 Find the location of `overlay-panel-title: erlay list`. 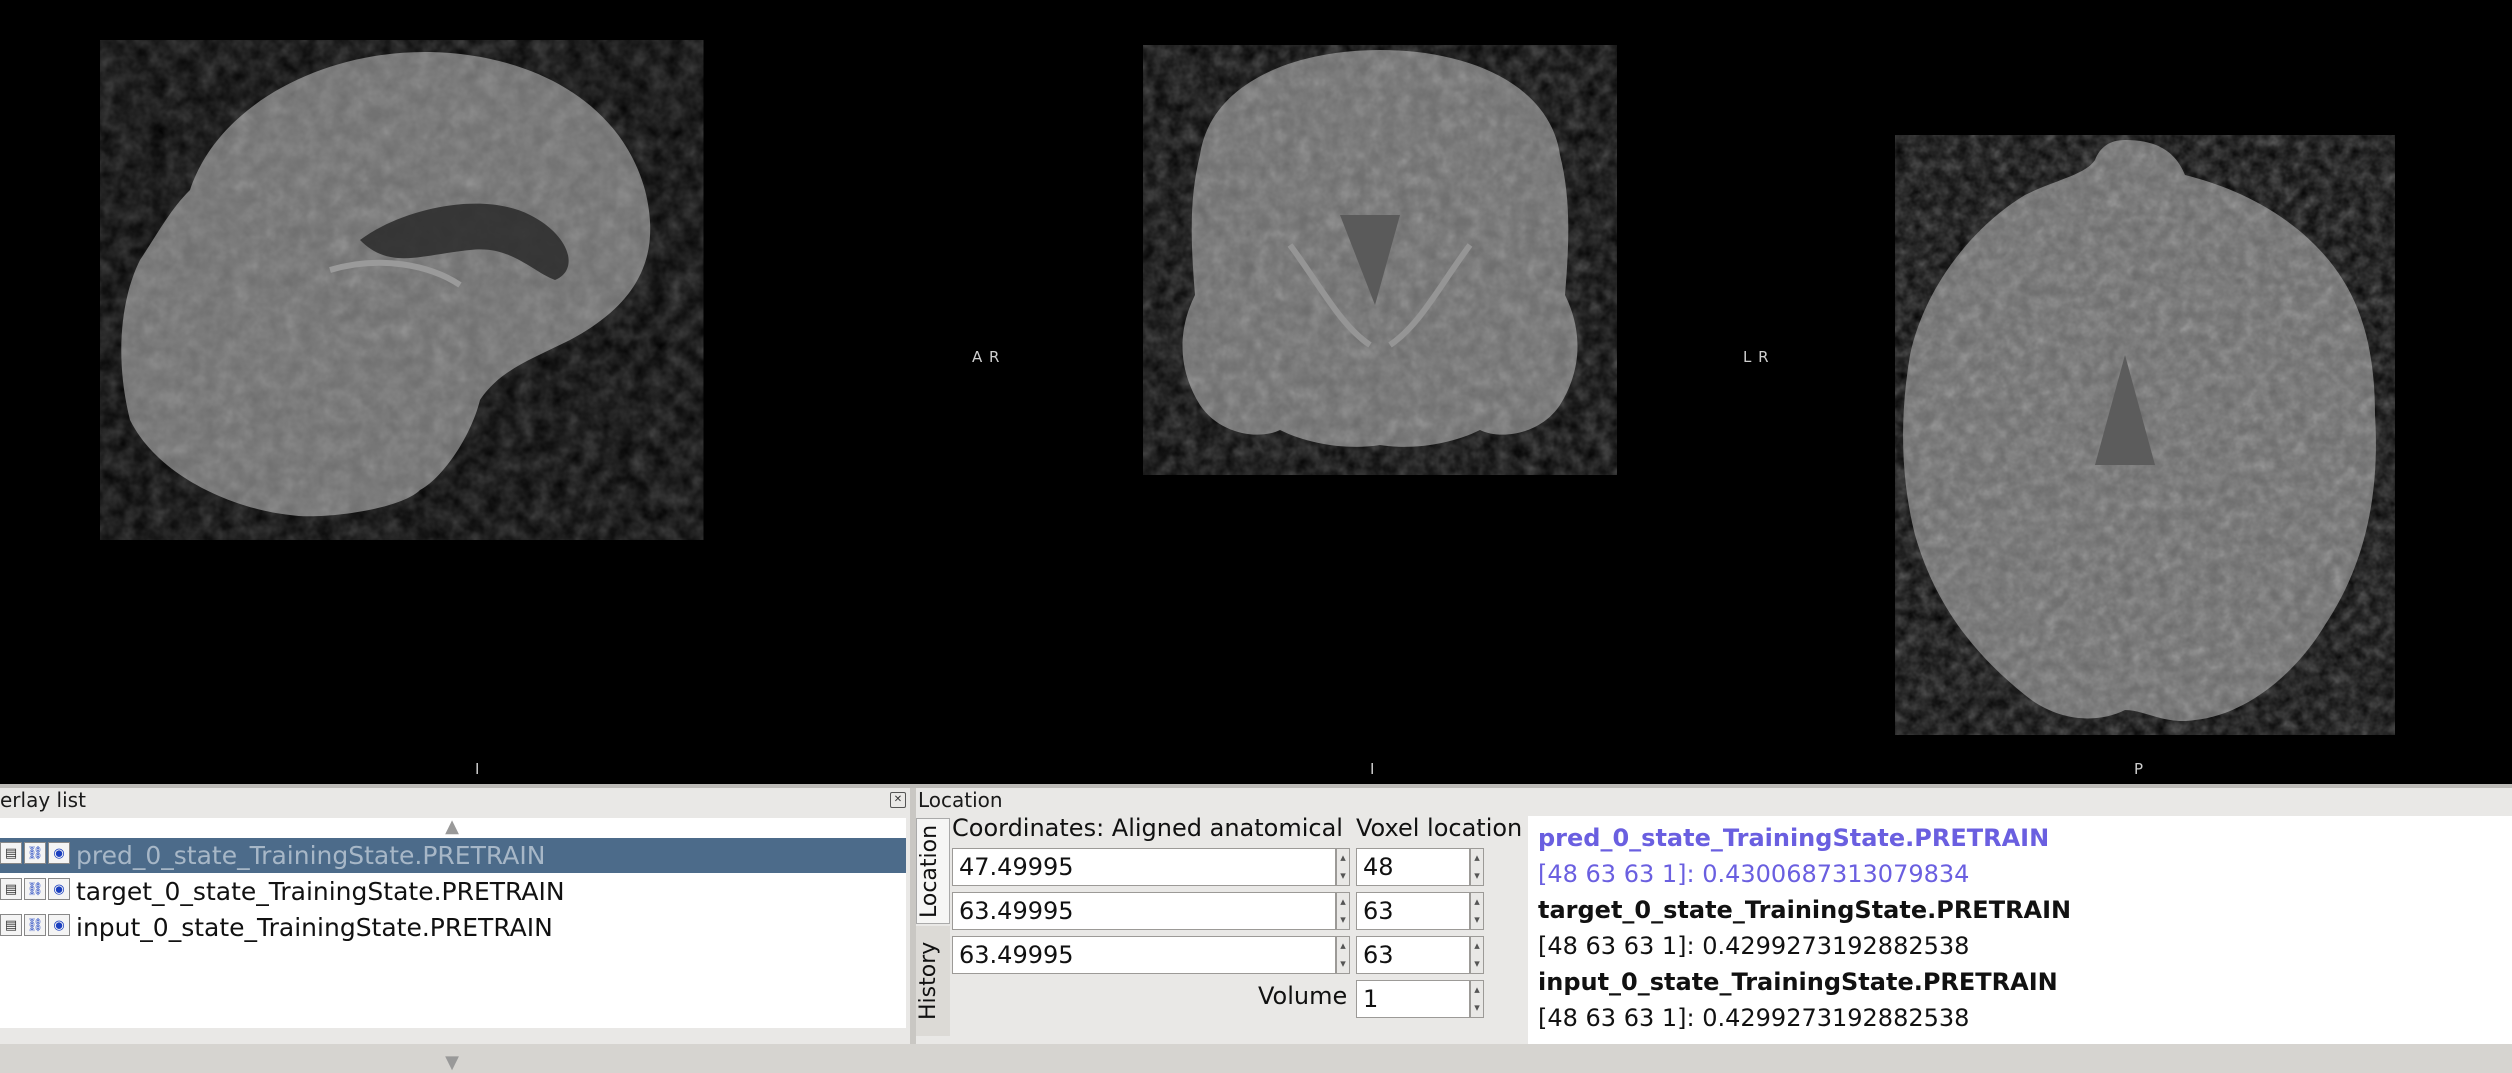

overlay-panel-title: erlay list is located at coordinates (43, 800).